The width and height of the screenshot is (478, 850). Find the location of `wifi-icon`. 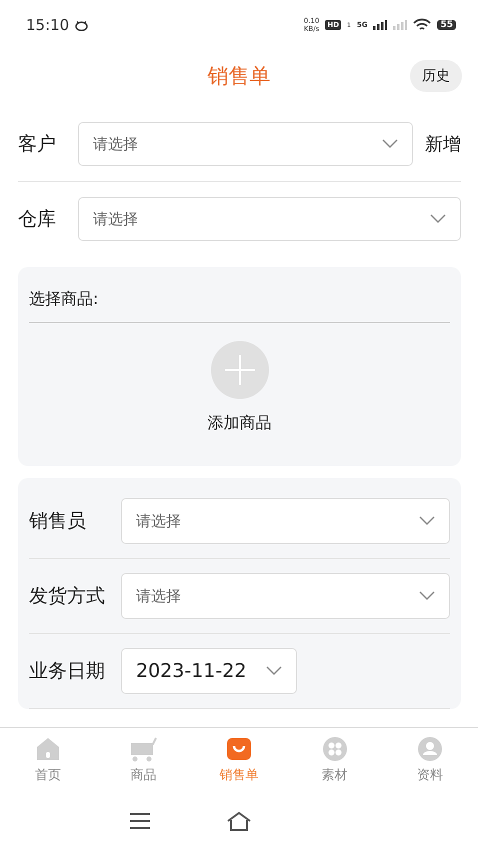

wifi-icon is located at coordinates (422, 25).